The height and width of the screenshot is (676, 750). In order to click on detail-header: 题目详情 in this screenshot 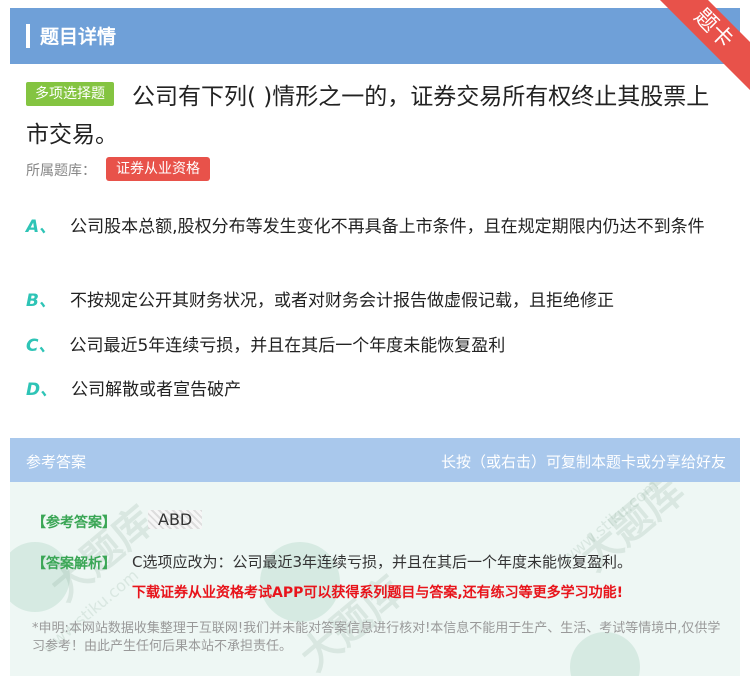, I will do `click(375, 36)`.